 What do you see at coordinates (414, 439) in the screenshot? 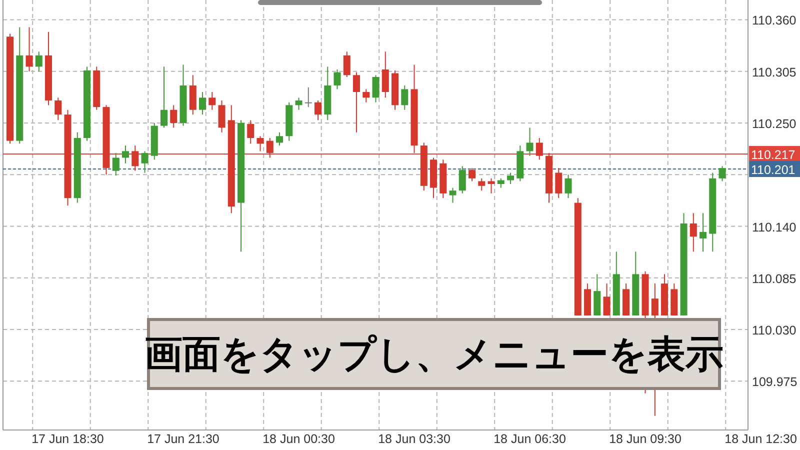
I see `x-axis-label: 18 Jun 03:30` at bounding box center [414, 439].